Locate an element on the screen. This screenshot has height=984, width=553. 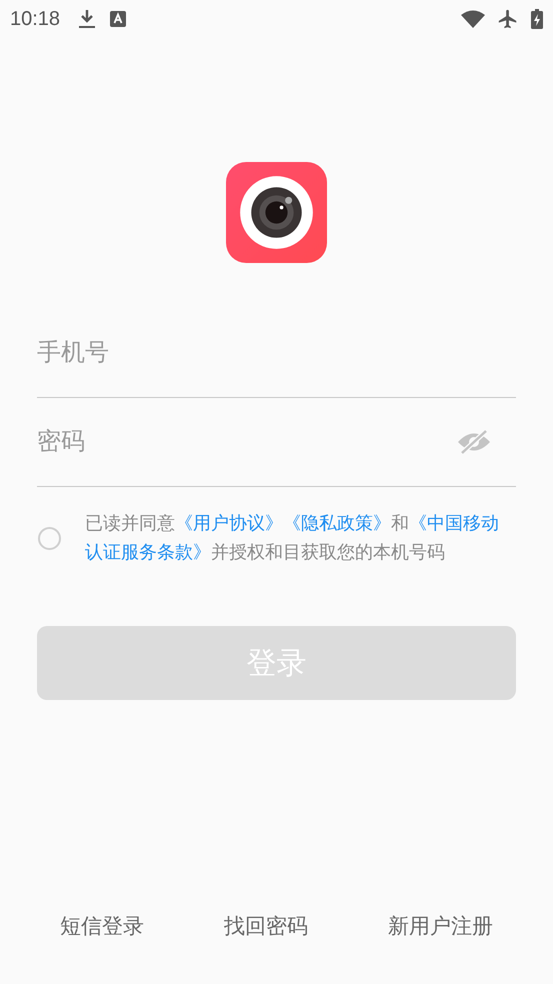
agreement-link: 《隐私政策》 is located at coordinates (337, 523).